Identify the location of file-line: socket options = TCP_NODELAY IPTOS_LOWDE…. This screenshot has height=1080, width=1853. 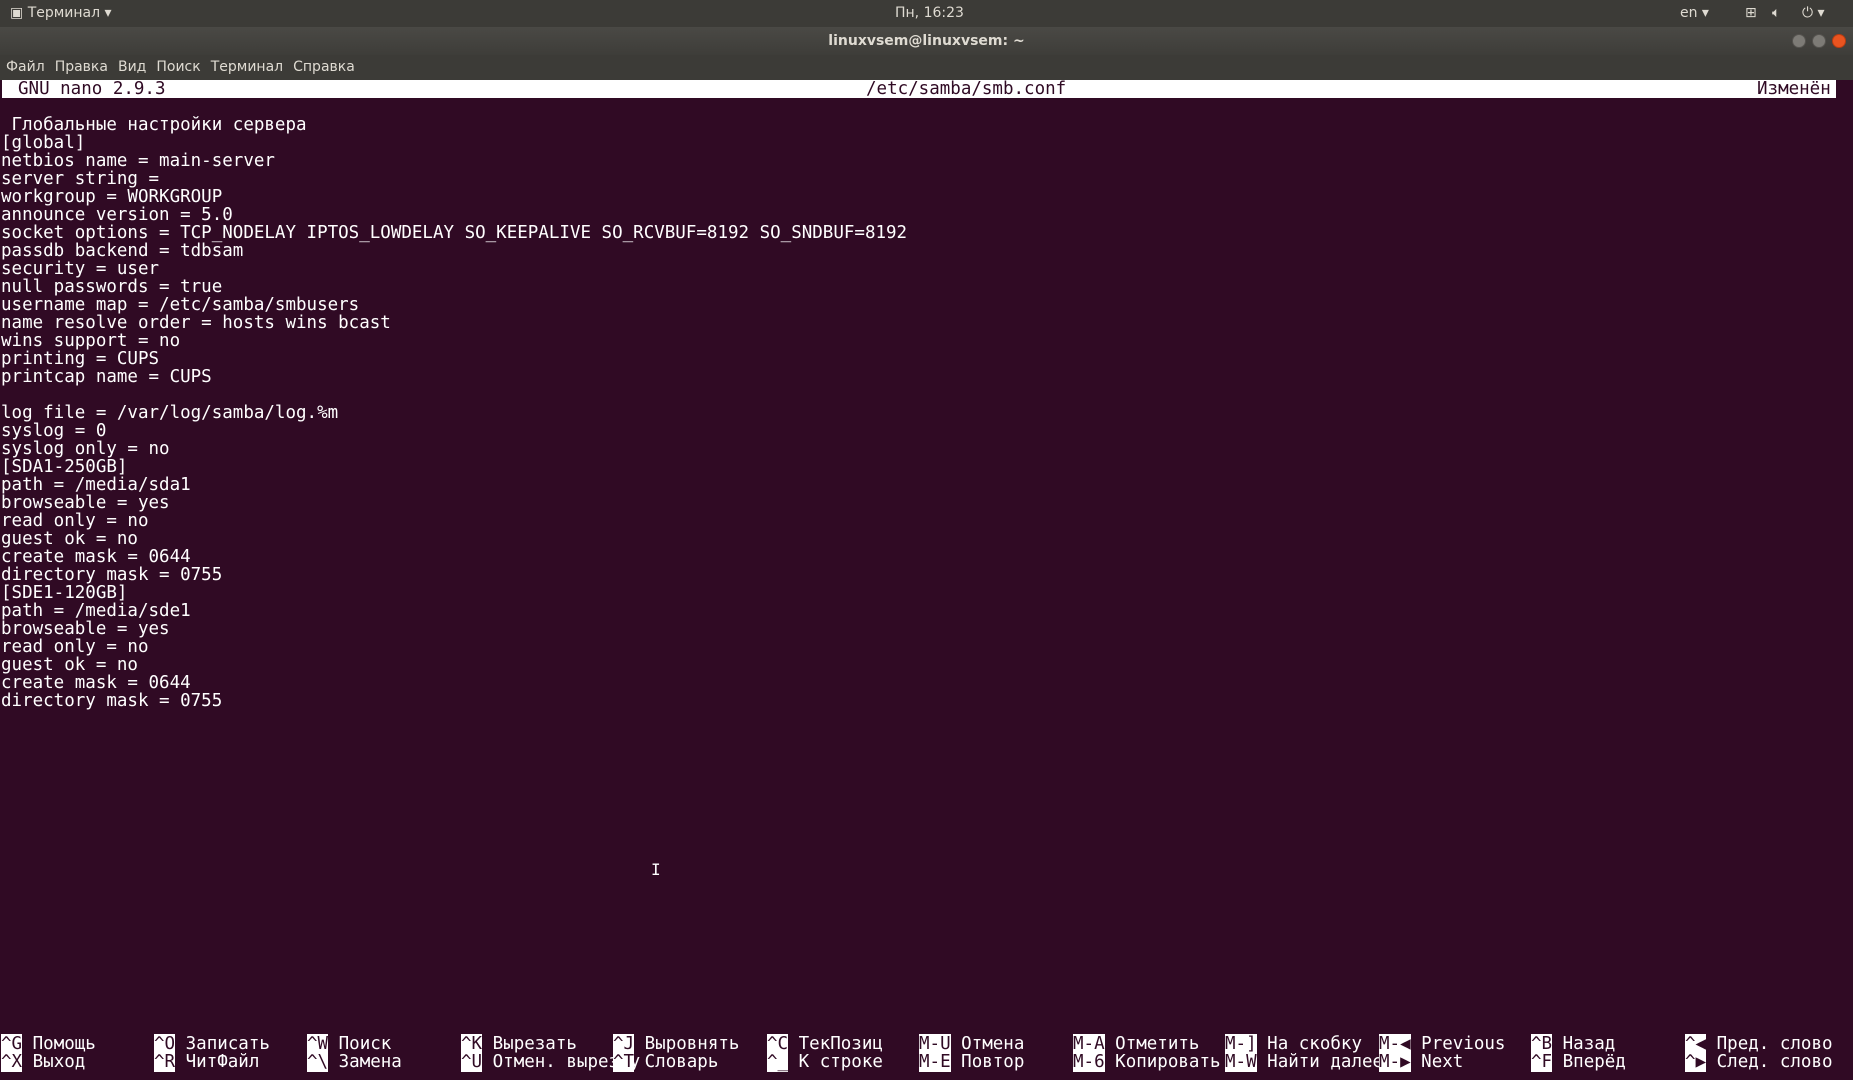
(454, 233).